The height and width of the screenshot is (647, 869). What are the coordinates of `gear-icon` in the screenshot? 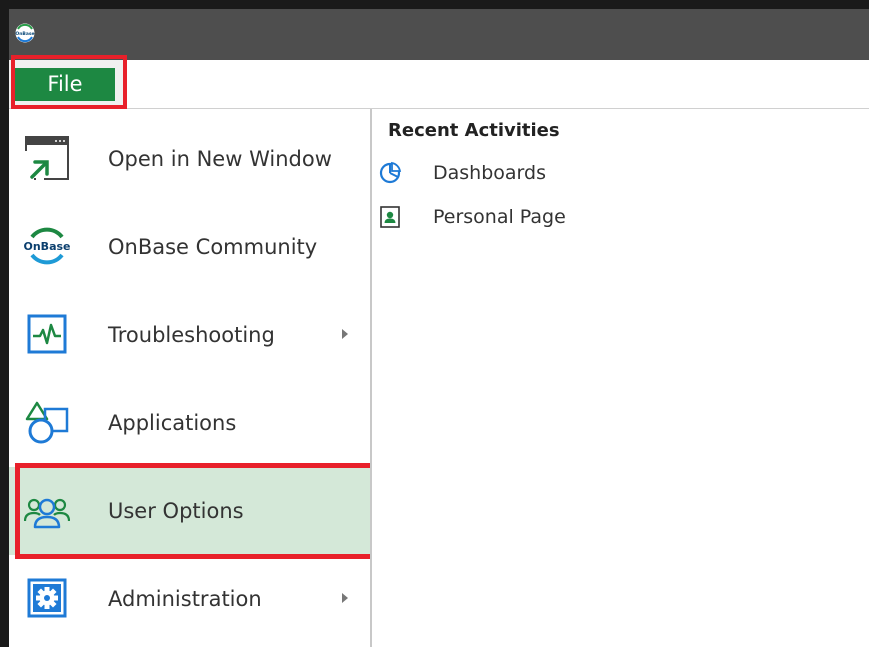 It's located at (47, 598).